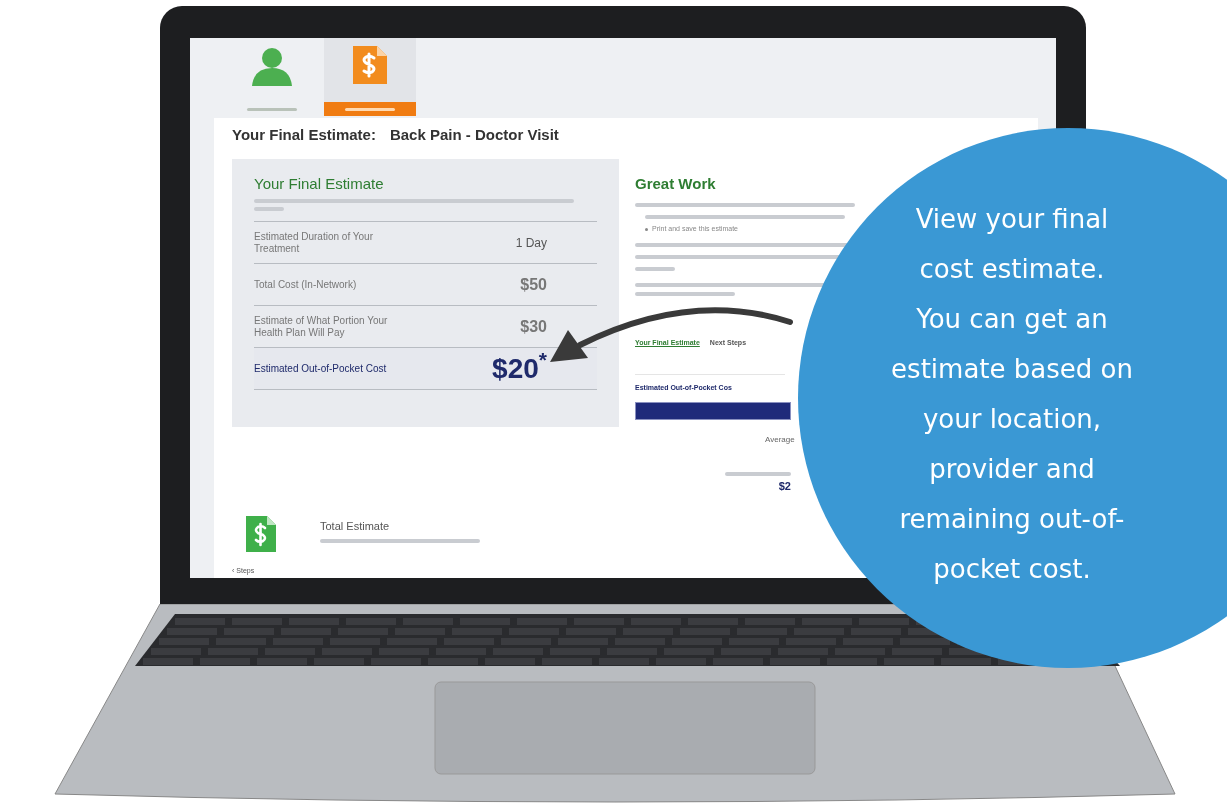 The width and height of the screenshot is (1227, 812). Describe the element at coordinates (676, 183) in the screenshot. I see `section-title: Great Work` at that location.